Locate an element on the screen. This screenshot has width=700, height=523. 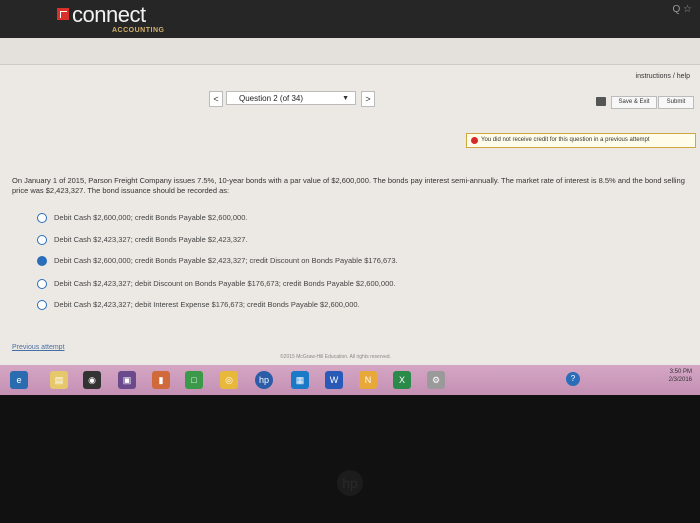
question-select-label: Question 2 (of 34) is located at coordinates (271, 98).